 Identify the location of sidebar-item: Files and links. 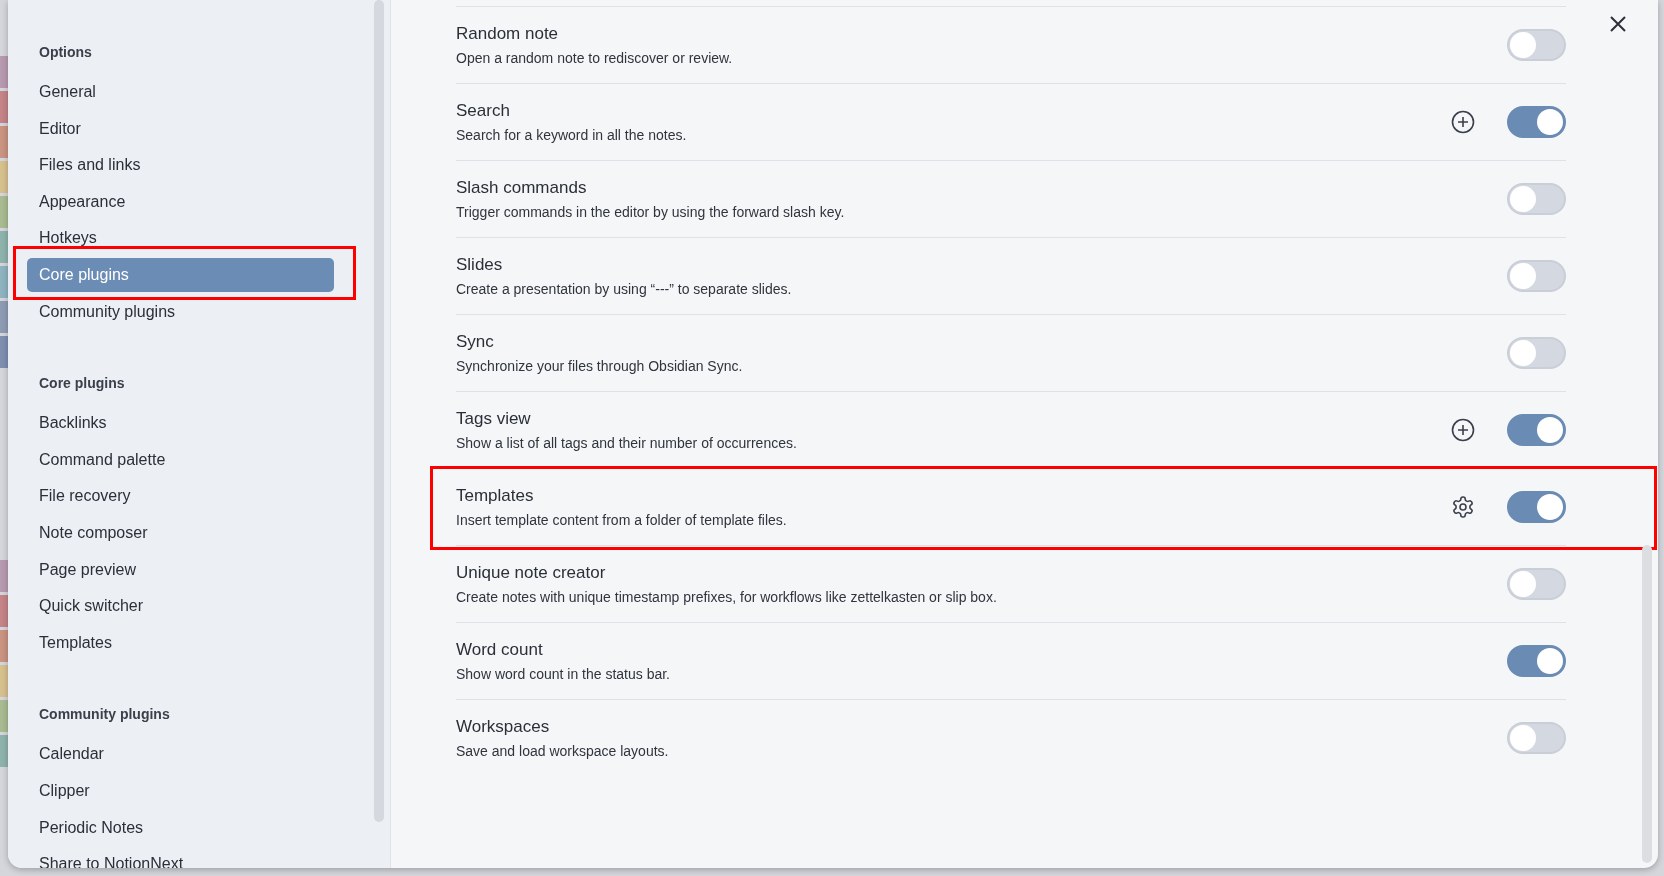
(180, 165).